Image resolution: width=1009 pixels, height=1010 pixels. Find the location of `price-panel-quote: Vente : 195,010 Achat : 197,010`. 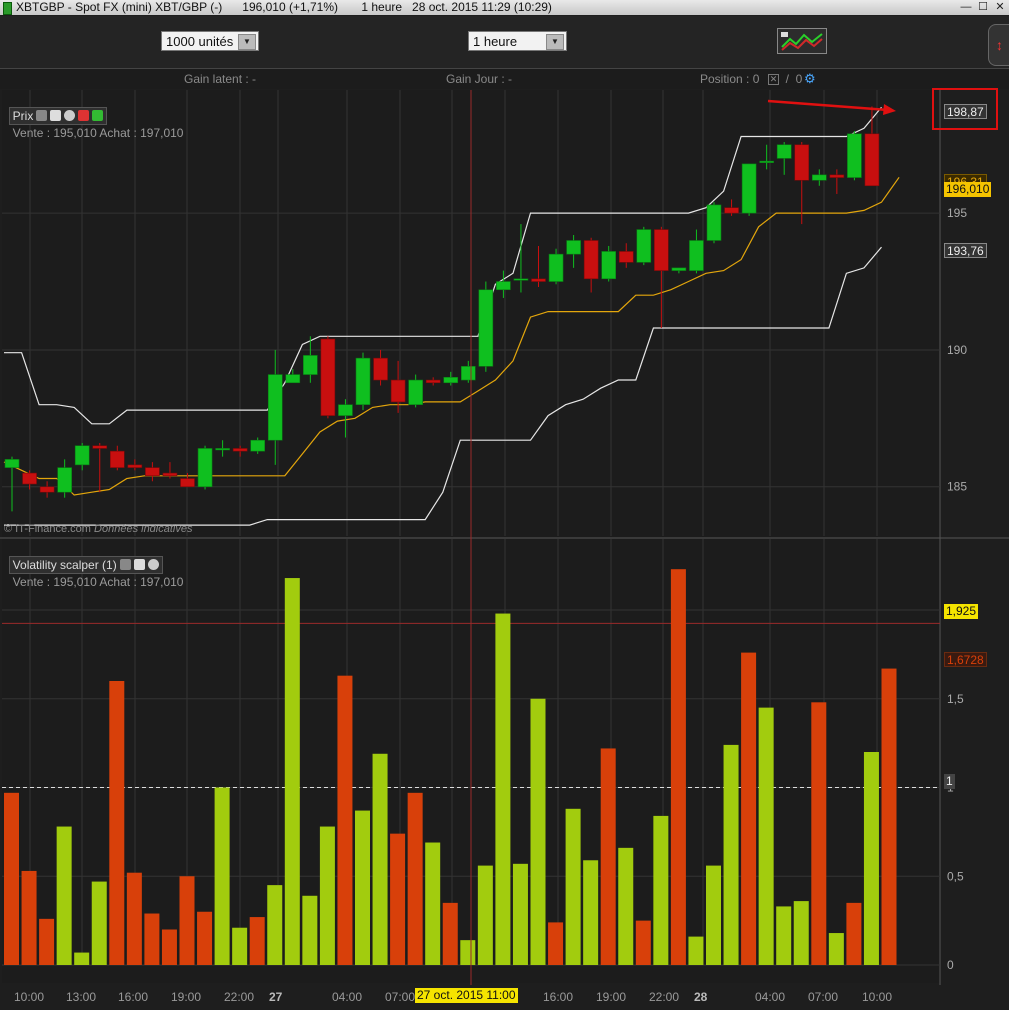

price-panel-quote: Vente : 195,010 Achat : 197,010 is located at coordinates (98, 133).